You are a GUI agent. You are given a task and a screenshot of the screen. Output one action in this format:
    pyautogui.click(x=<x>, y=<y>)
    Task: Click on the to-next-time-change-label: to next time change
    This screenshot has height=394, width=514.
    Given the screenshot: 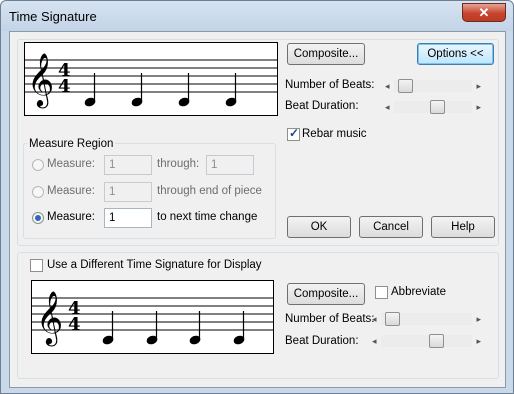 What is the action you would take?
    pyautogui.click(x=207, y=217)
    